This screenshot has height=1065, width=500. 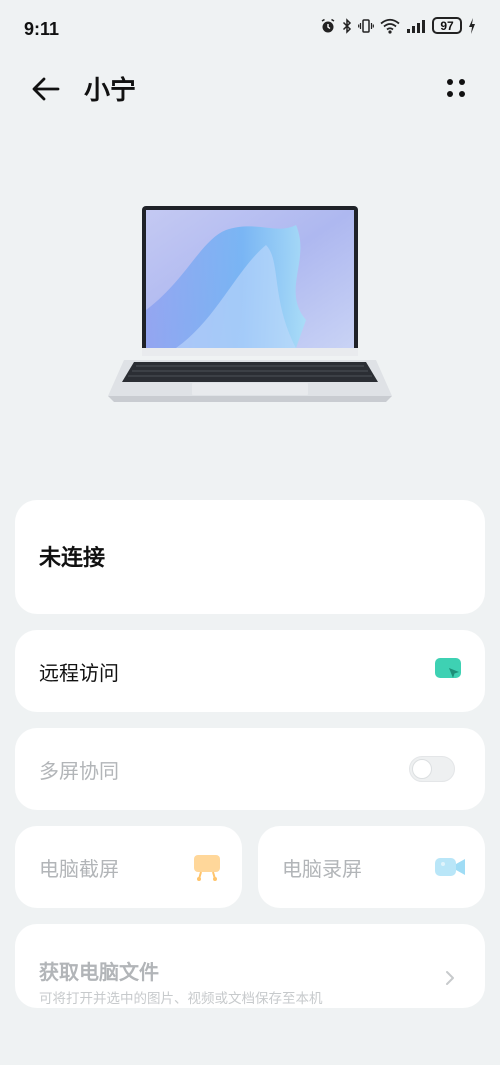 What do you see at coordinates (79, 771) in the screenshot?
I see `multi-screen-label: 多屏协同` at bounding box center [79, 771].